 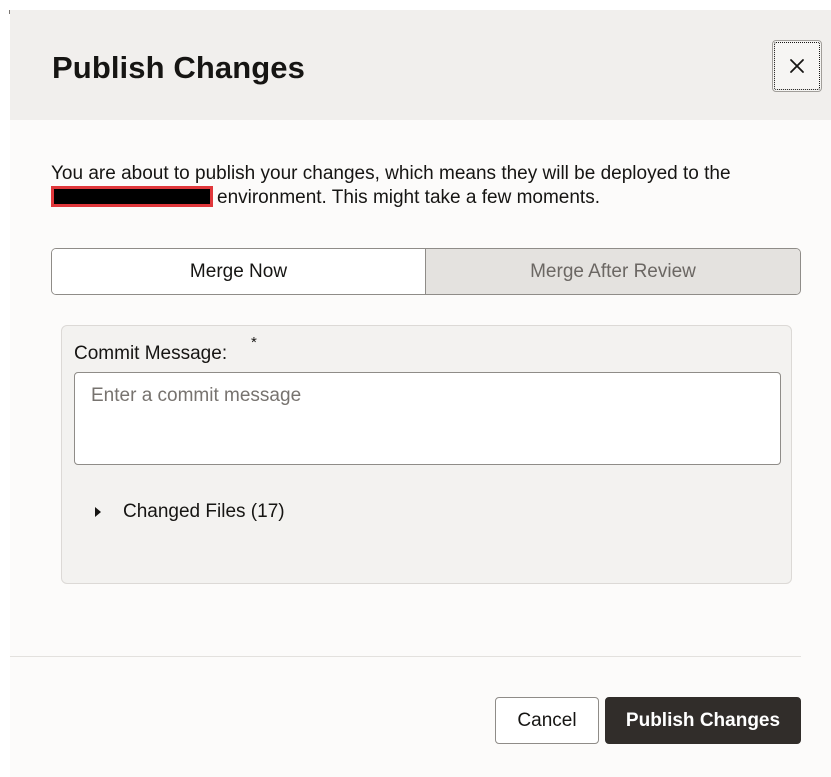 What do you see at coordinates (239, 271) in the screenshot?
I see `merge-now-option: Merge Now` at bounding box center [239, 271].